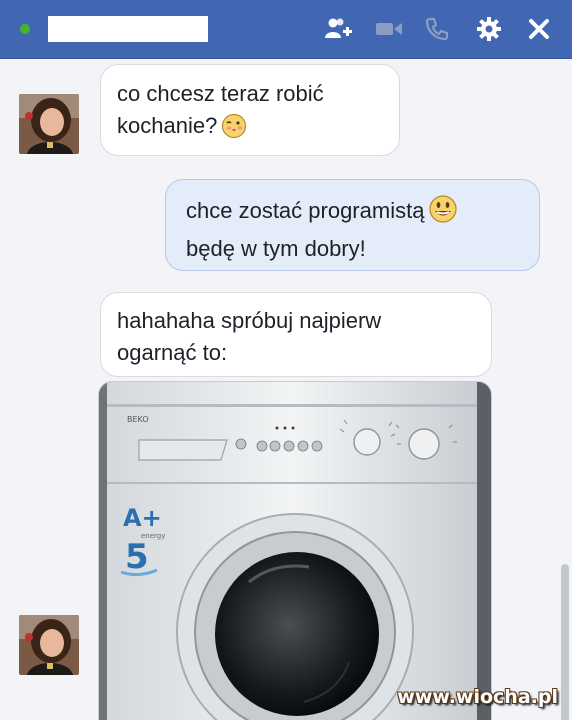 The height and width of the screenshot is (720, 572). I want to click on gear-icon, so click(489, 29).